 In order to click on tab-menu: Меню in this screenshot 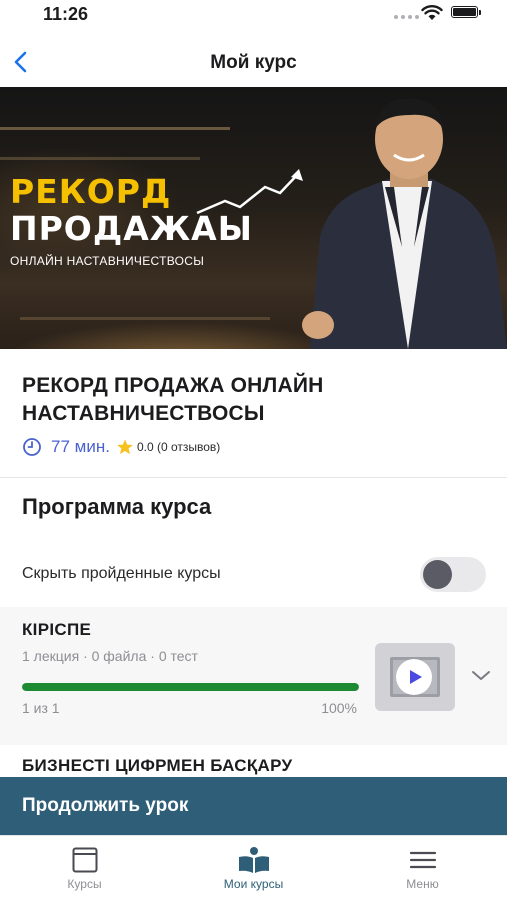, I will do `click(422, 868)`.